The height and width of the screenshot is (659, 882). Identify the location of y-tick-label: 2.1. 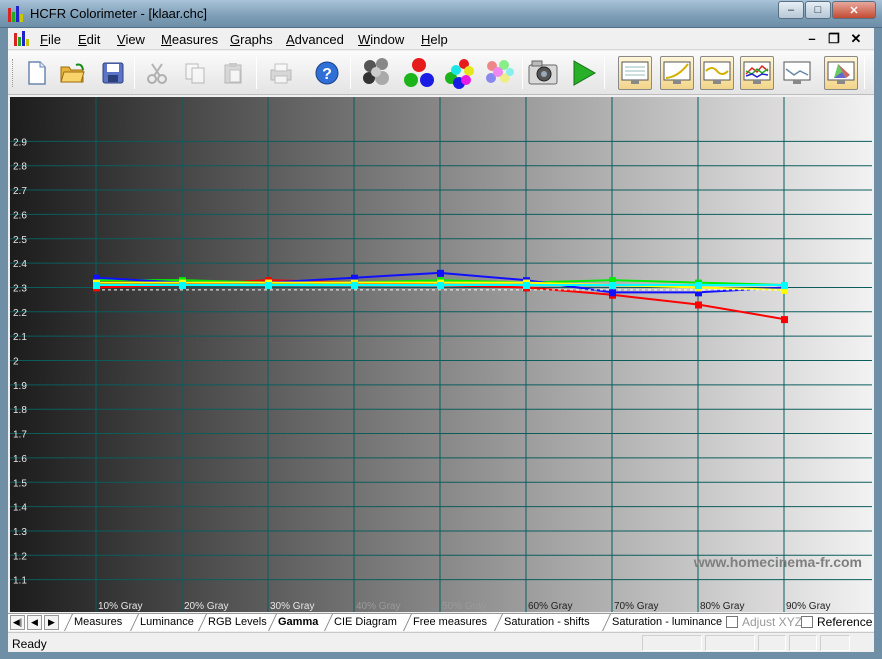
(20, 337).